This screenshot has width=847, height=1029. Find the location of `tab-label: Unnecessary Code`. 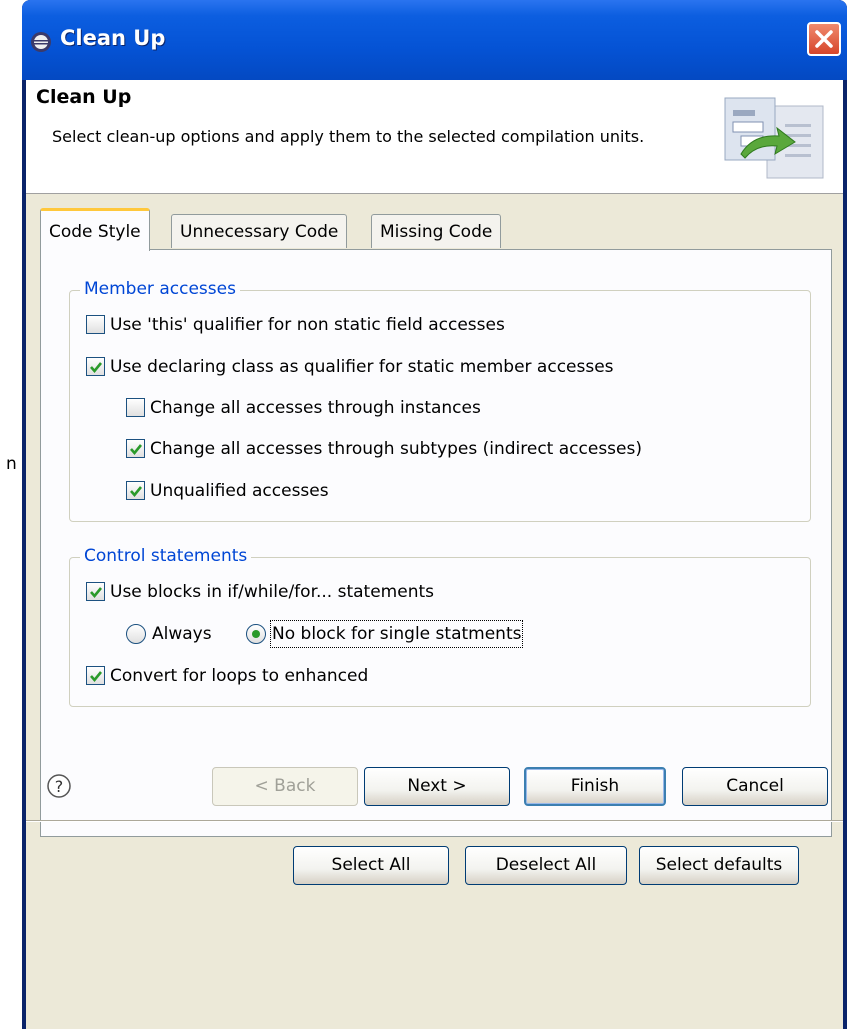

tab-label: Unnecessary Code is located at coordinates (259, 232).